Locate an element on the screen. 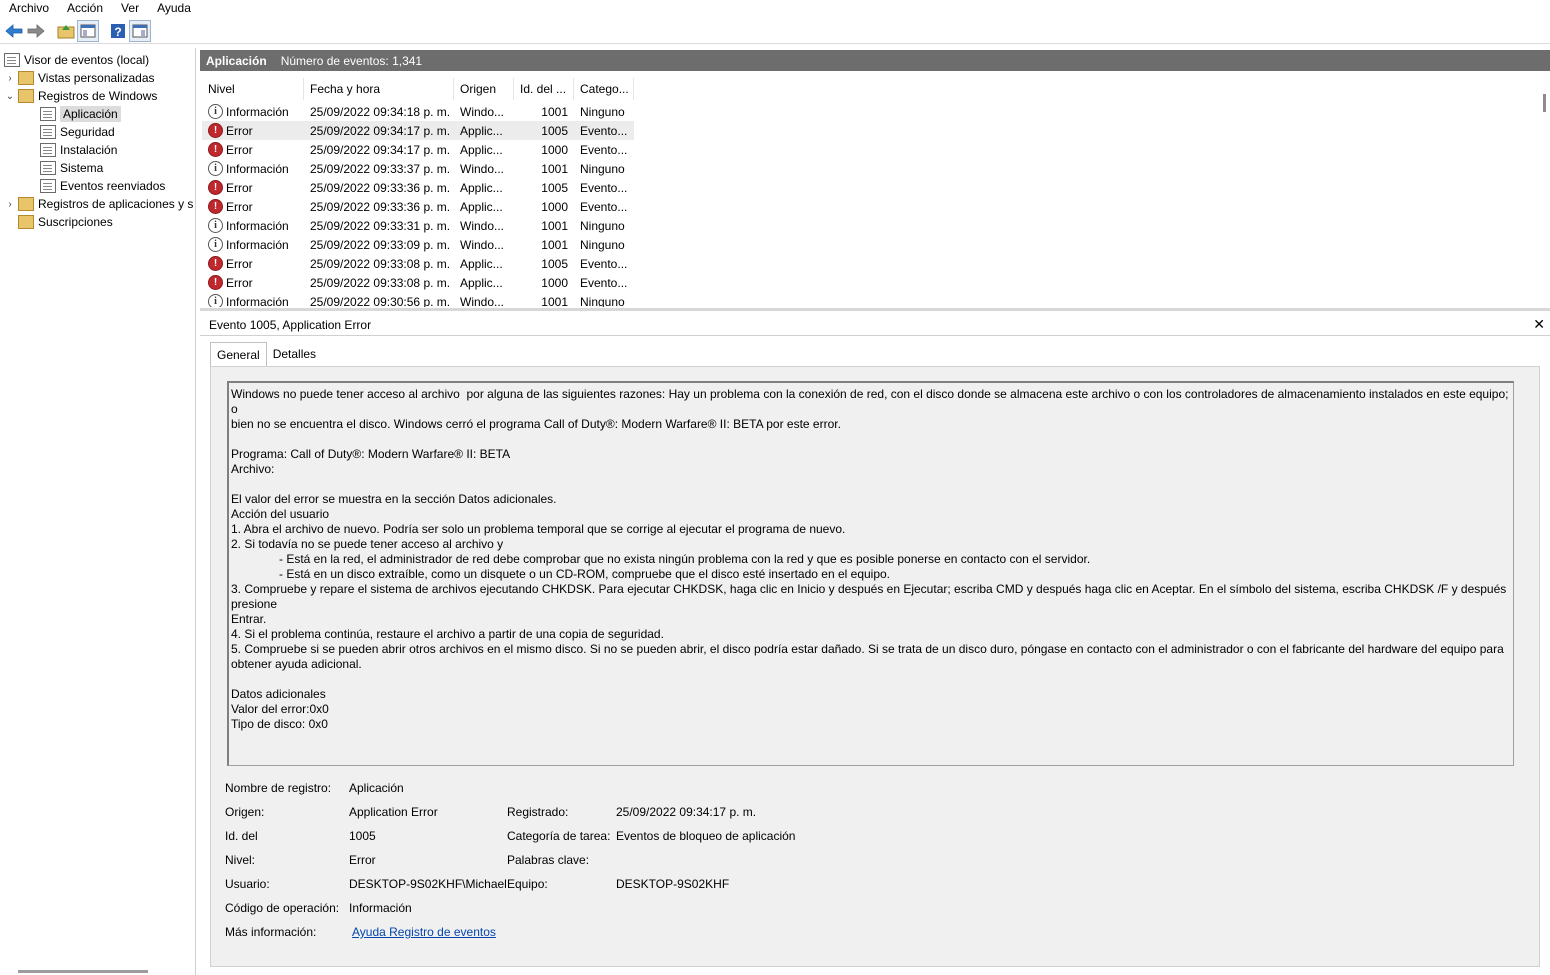 This screenshot has width=1550, height=975. prop-label-opcode: Código de operación: is located at coordinates (282, 908).